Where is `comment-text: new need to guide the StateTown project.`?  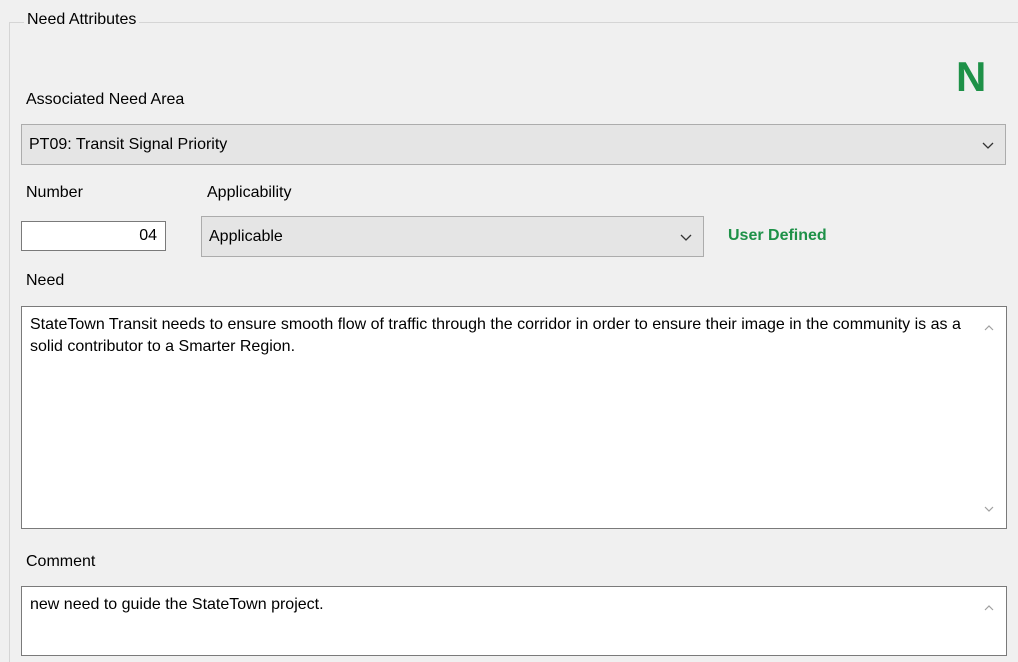 comment-text: new need to guide the StateTown project. is located at coordinates (177, 604).